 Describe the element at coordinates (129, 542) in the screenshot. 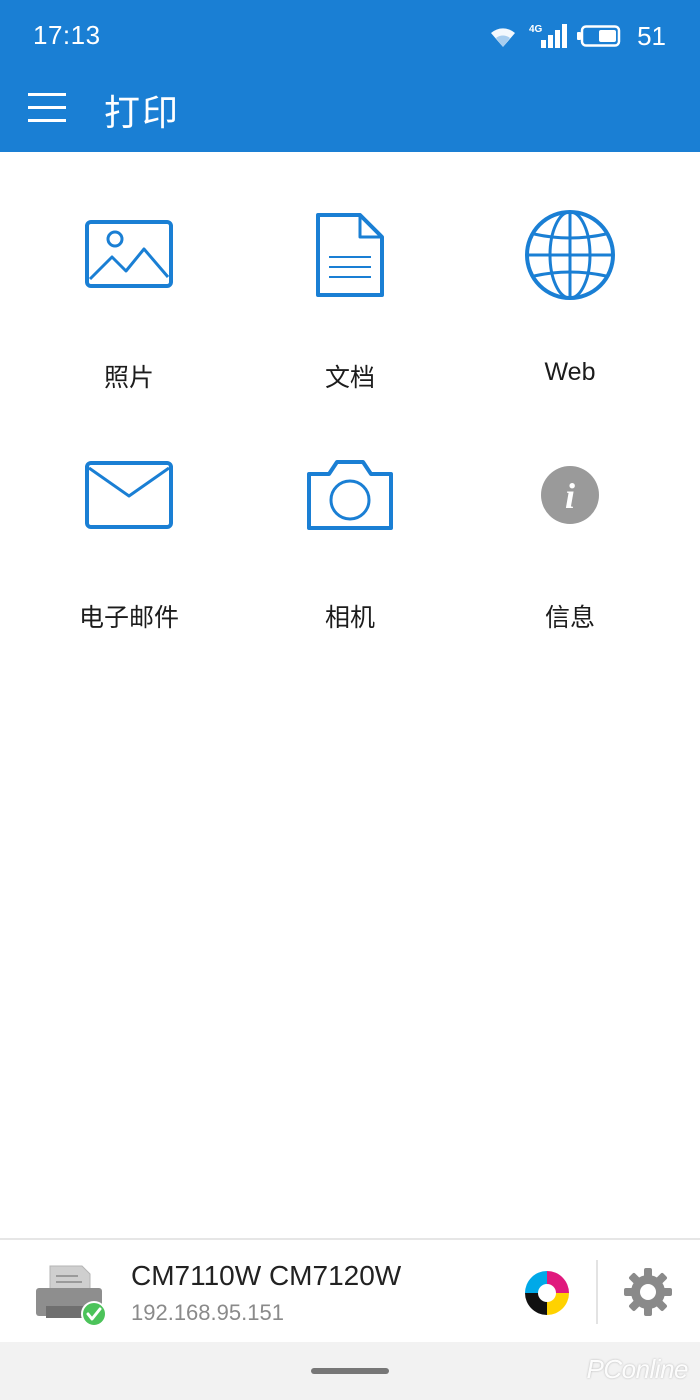

I see `tile-email: 电子邮件` at that location.